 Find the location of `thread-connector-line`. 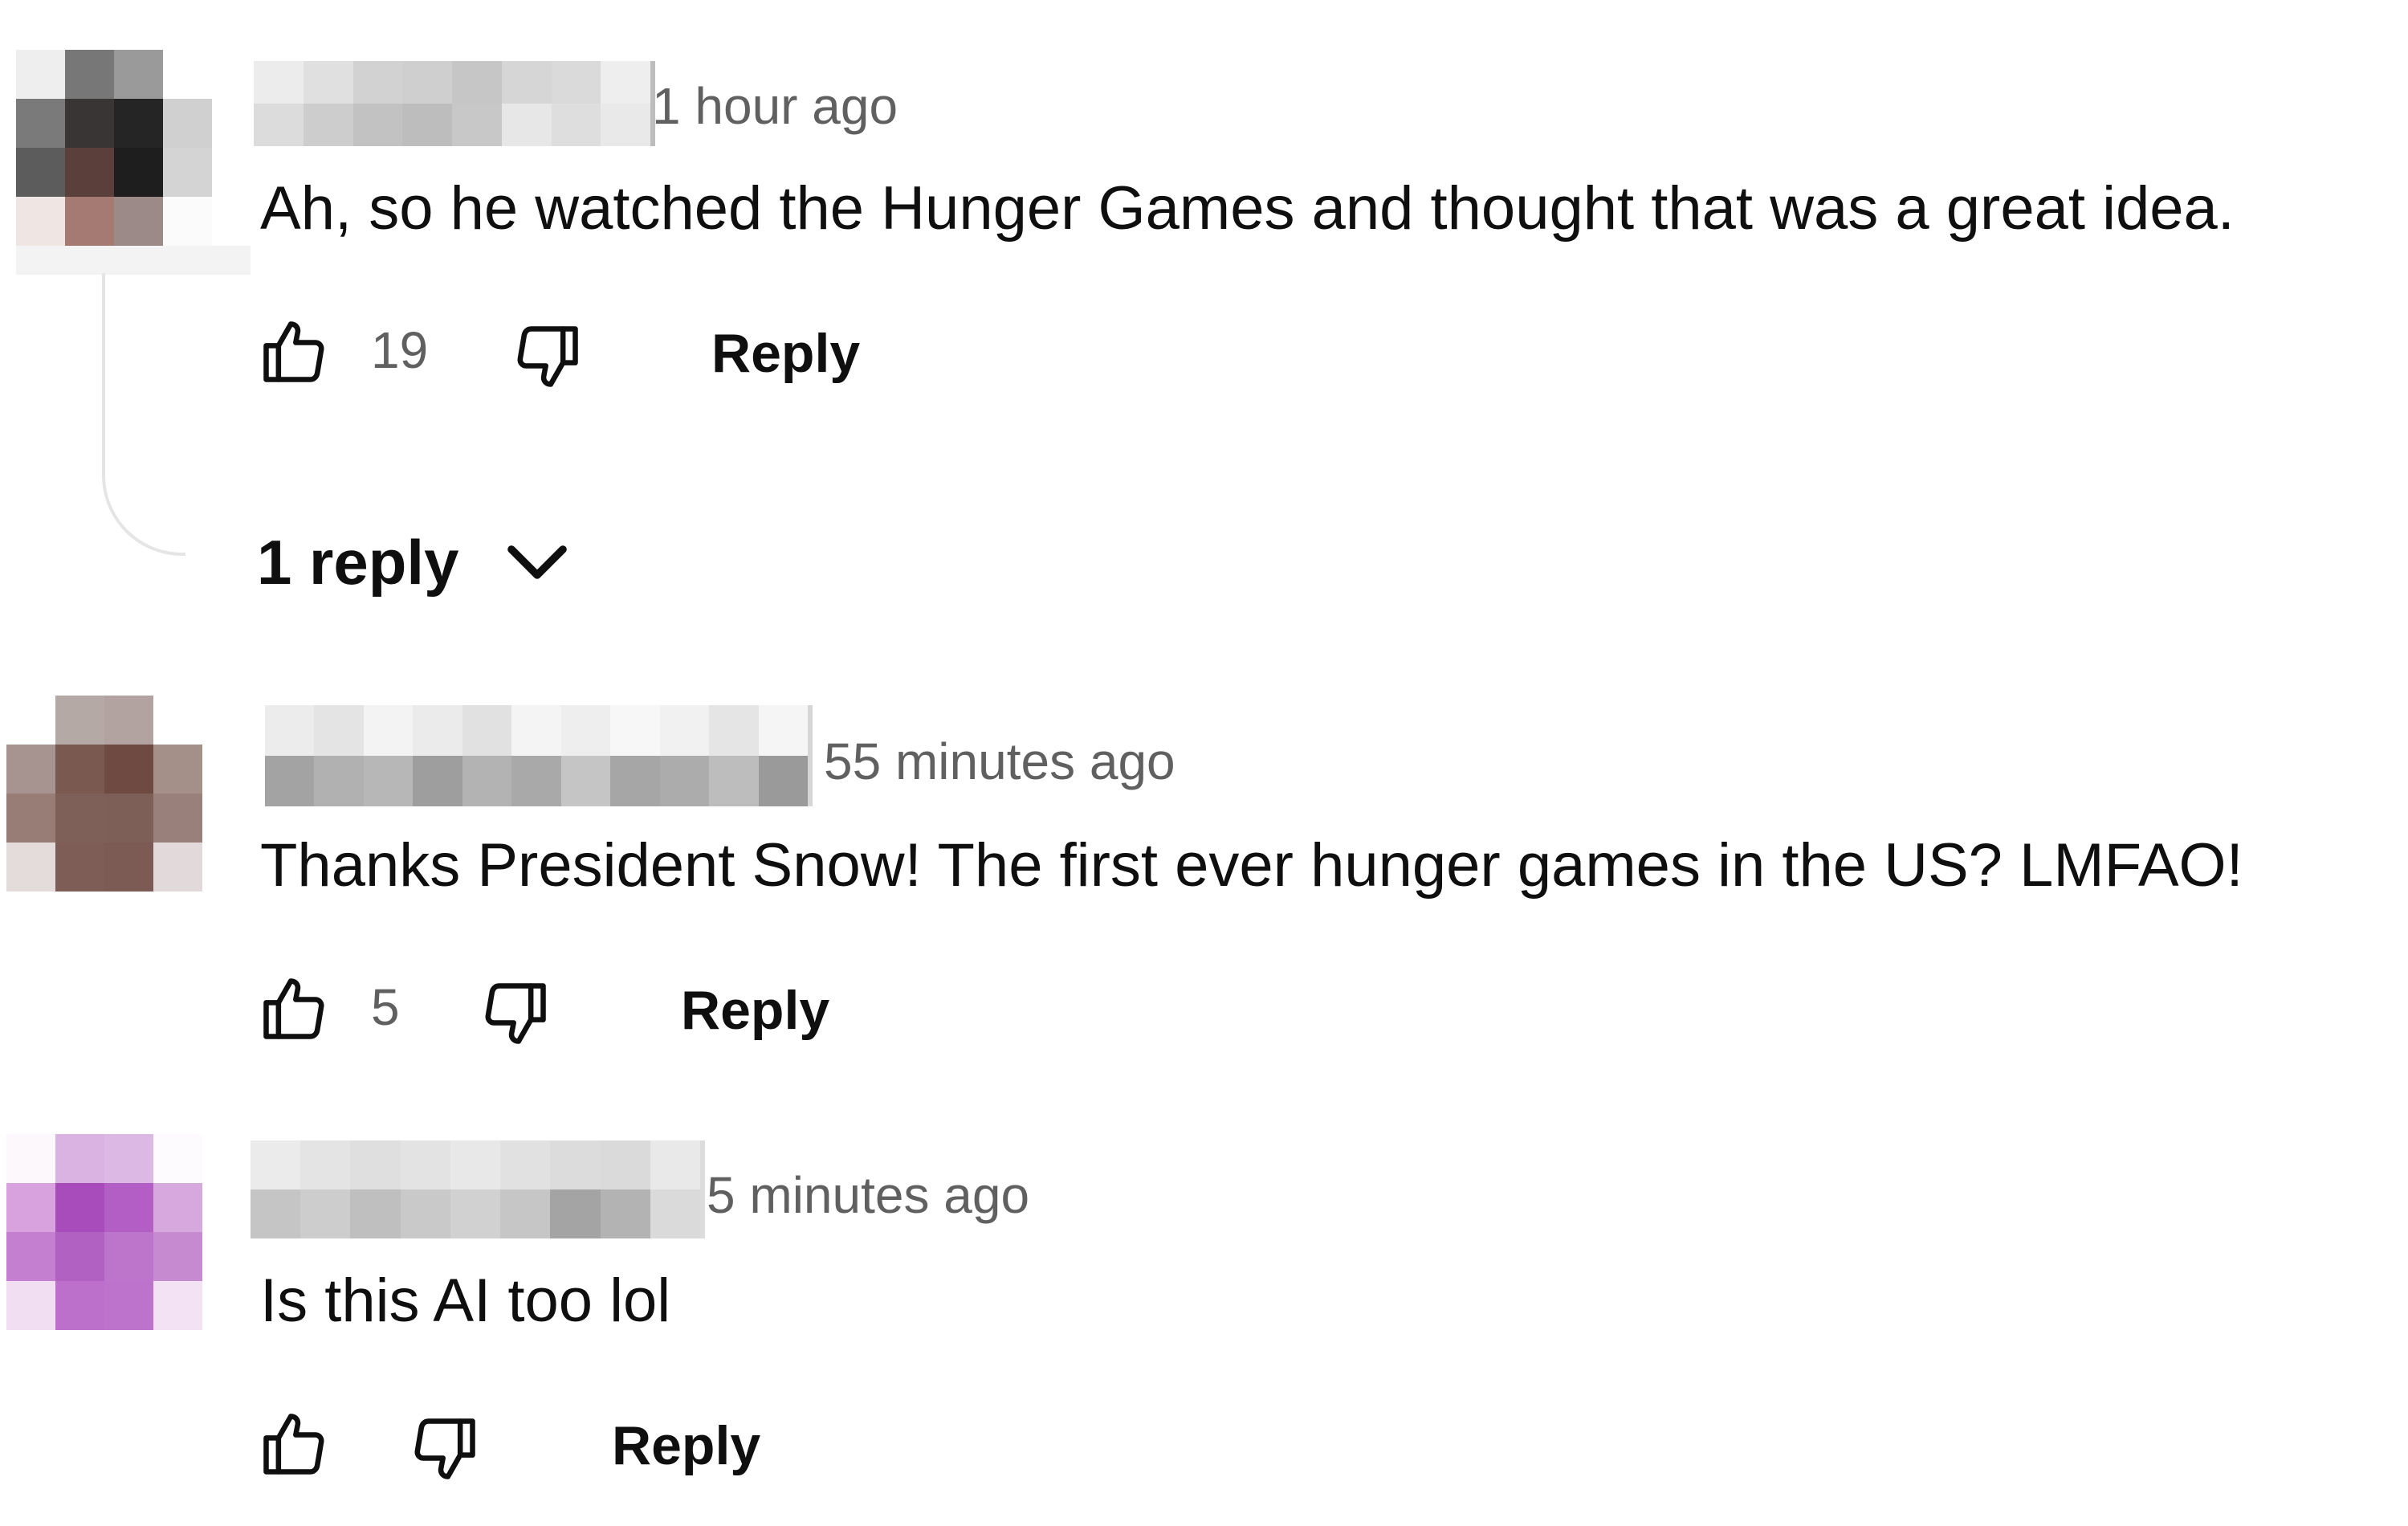

thread-connector-line is located at coordinates (143, 414).